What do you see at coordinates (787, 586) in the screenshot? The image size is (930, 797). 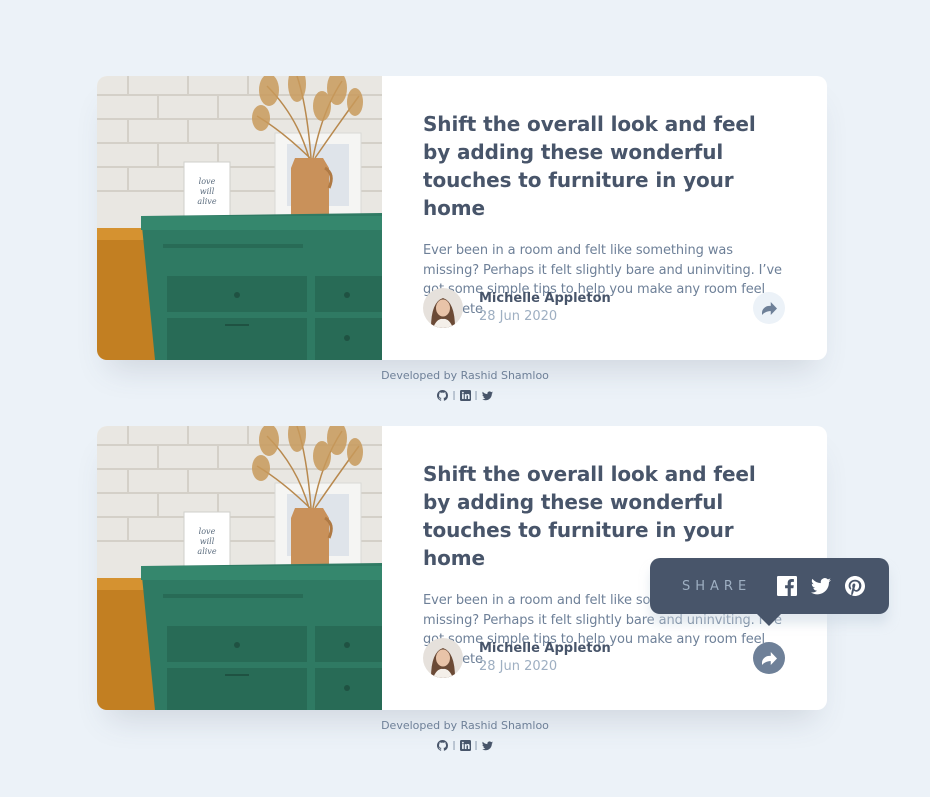 I see `facebook-icon` at bounding box center [787, 586].